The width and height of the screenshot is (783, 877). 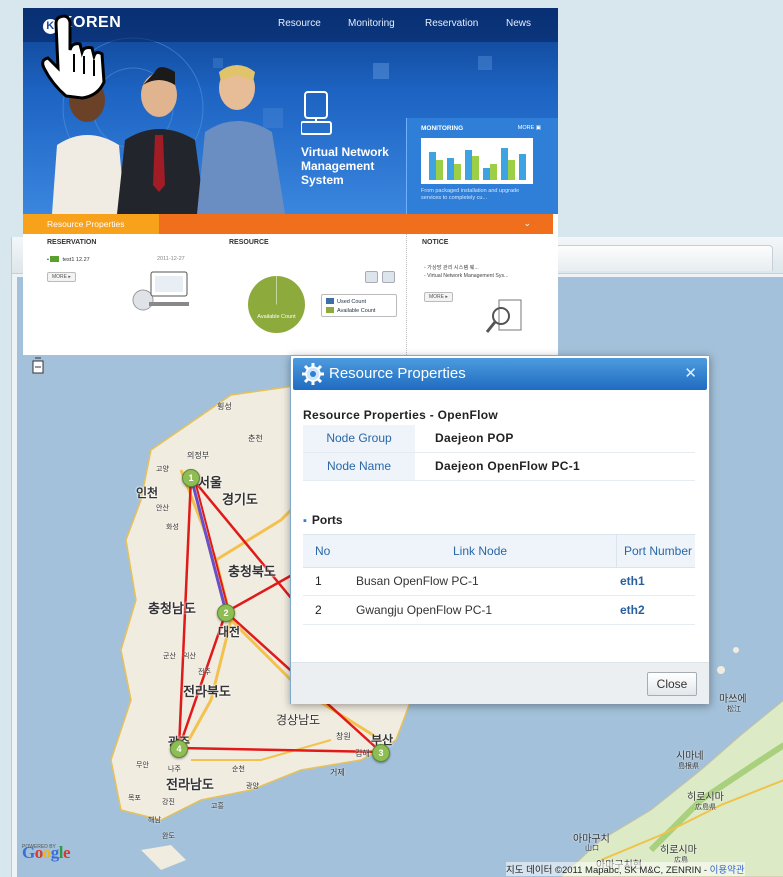 I want to click on reservation-more-label: MORE, so click(x=59, y=277).